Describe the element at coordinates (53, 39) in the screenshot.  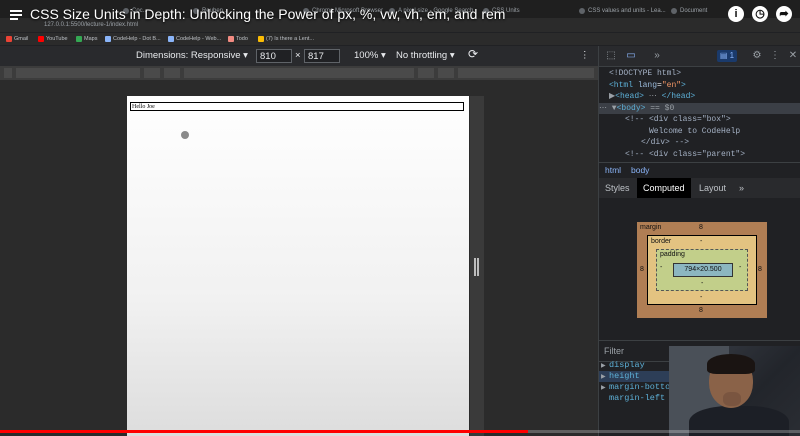
I see `bookmark-youtube: YouTube` at that location.